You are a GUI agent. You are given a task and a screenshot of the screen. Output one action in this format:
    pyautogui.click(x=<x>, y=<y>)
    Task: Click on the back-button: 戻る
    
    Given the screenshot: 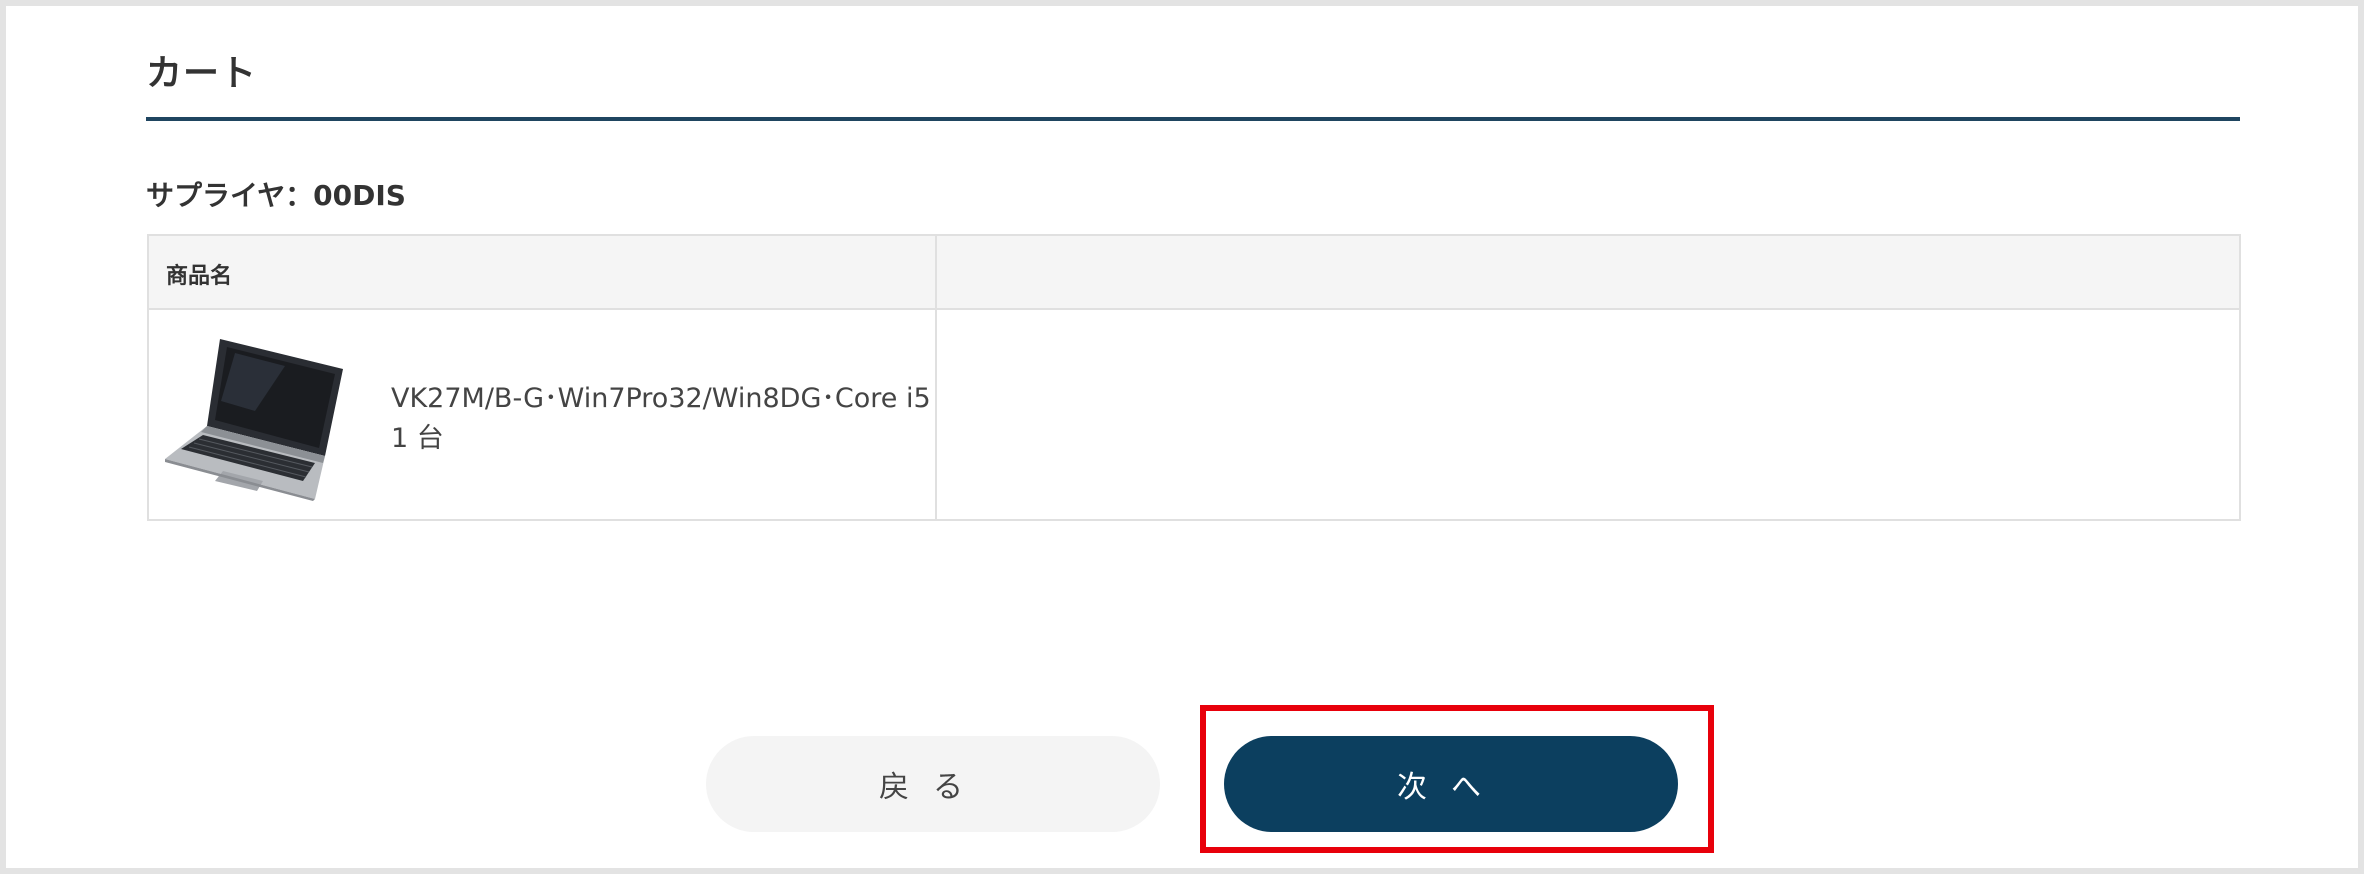 What is the action you would take?
    pyautogui.click(x=933, y=784)
    